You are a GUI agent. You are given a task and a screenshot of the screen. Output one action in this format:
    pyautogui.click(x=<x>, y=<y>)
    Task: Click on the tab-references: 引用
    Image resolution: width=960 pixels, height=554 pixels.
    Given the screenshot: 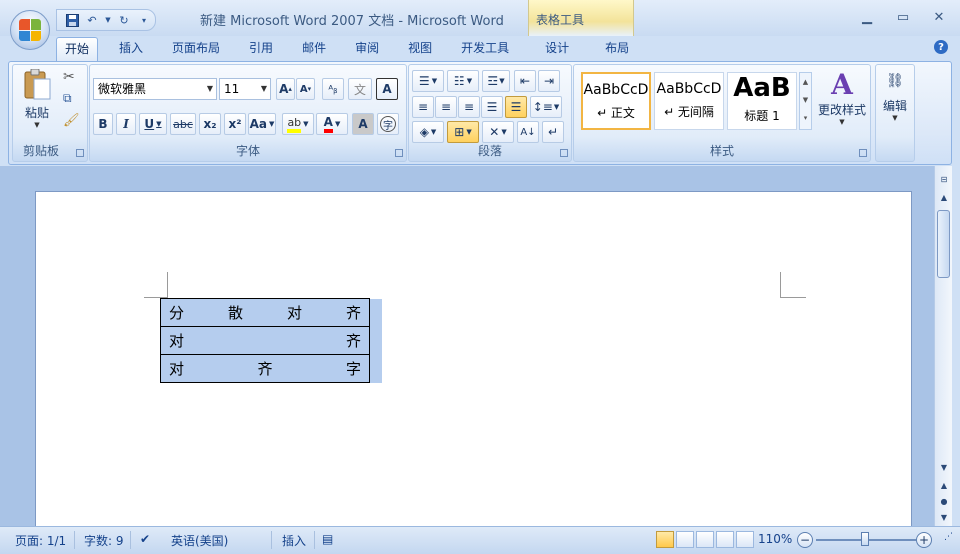 What is the action you would take?
    pyautogui.click(x=261, y=49)
    